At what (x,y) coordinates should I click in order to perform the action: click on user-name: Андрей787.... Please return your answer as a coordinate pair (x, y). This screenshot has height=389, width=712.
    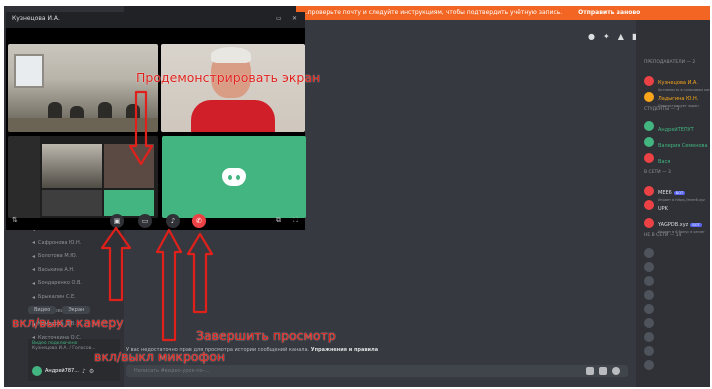
    Looking at the image, I should click on (62, 371).